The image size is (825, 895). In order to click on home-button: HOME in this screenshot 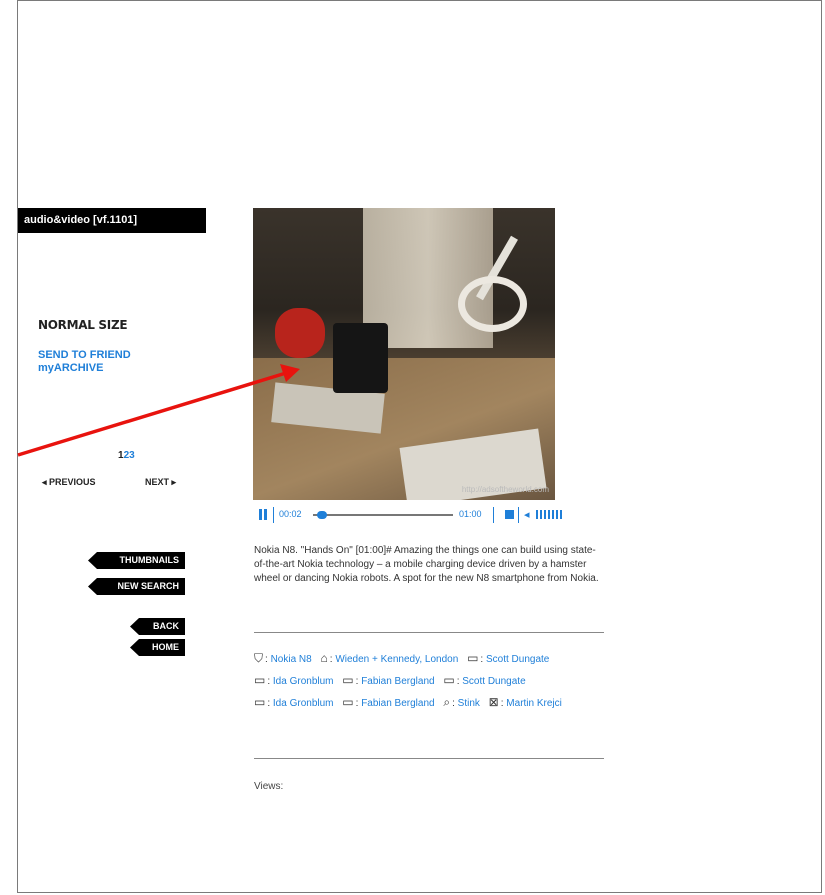, I will do `click(157, 647)`.